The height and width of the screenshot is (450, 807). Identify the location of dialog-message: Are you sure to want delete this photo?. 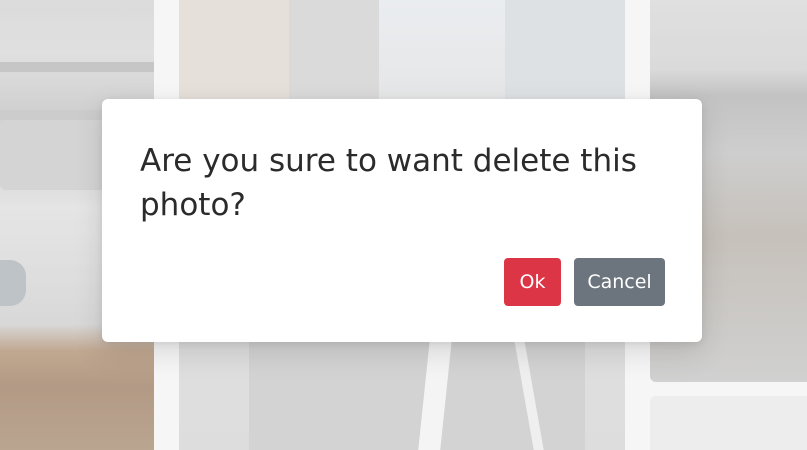
(388, 183).